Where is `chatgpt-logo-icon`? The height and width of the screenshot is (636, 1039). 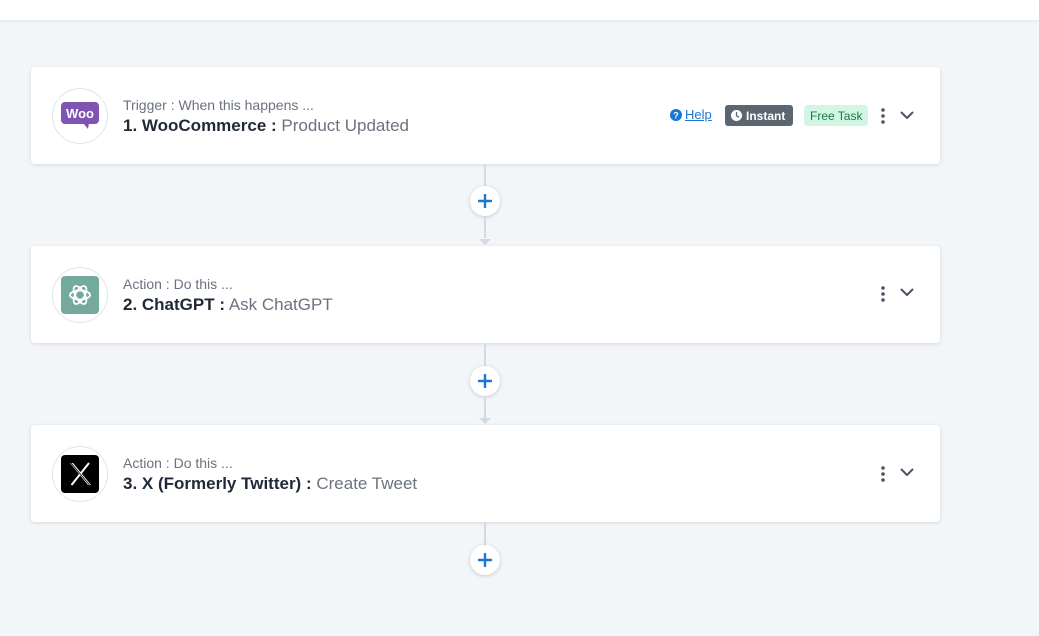 chatgpt-logo-icon is located at coordinates (80, 295).